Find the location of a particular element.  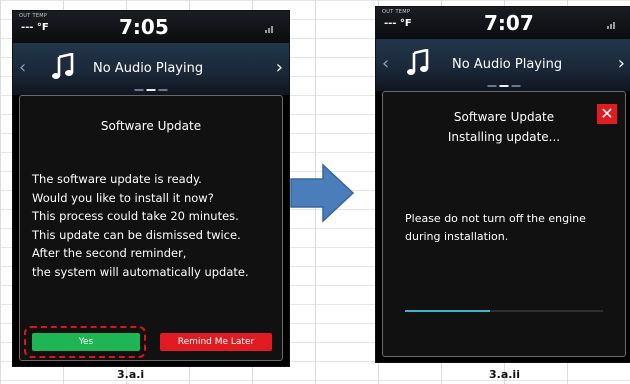

status-bar: OUT TEMP --- °F 7:05 is located at coordinates (151, 27).